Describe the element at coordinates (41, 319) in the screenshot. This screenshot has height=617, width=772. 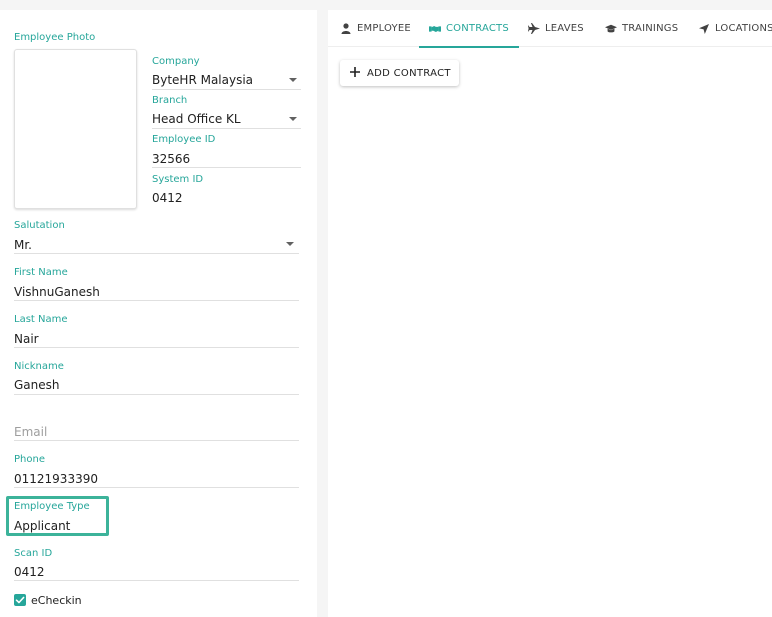
I see `last-name-label: Last Name` at that location.